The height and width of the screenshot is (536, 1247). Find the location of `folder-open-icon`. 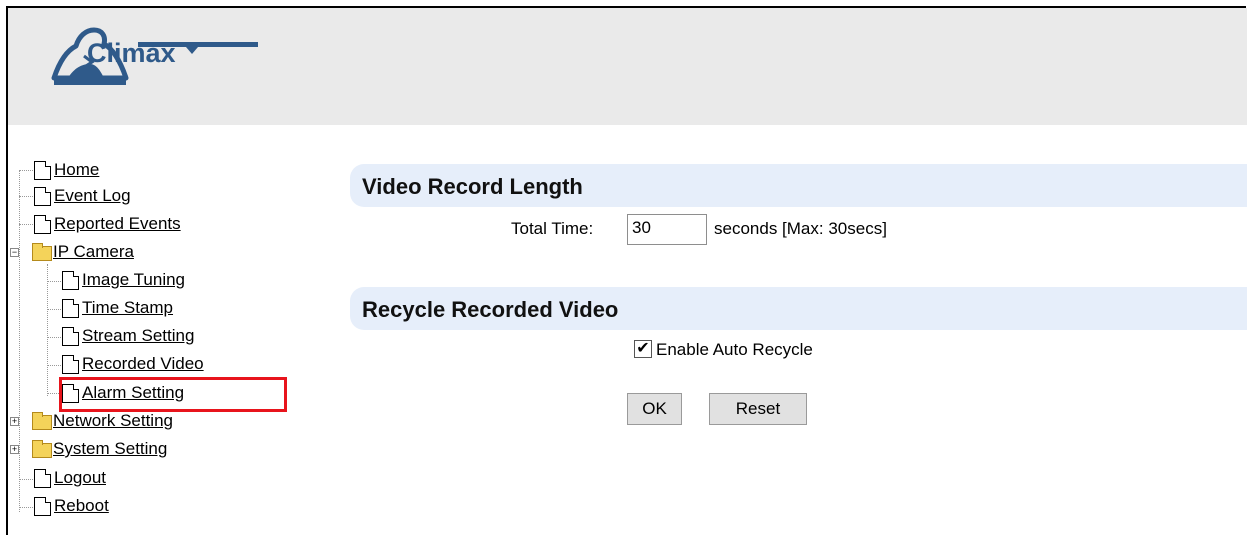

folder-open-icon is located at coordinates (42, 251).